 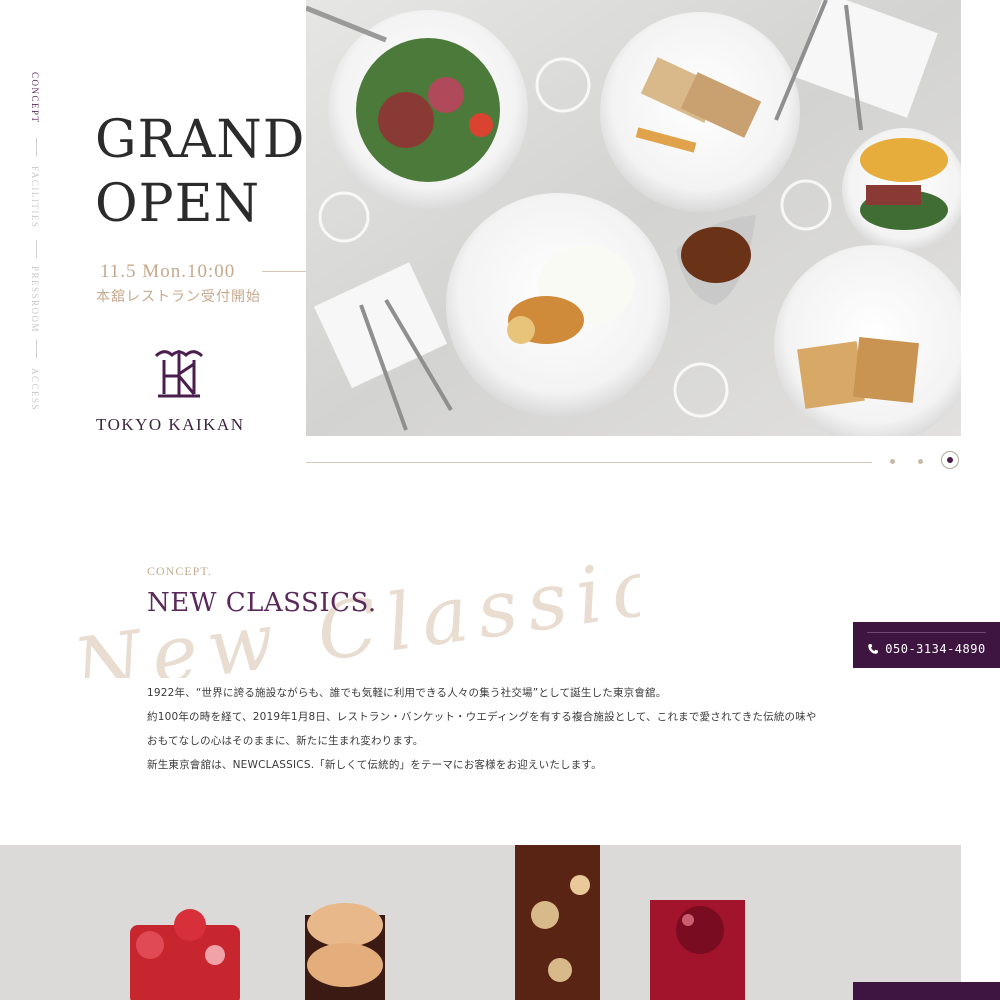 I want to click on dessert-illustration, so click(x=480, y=922).